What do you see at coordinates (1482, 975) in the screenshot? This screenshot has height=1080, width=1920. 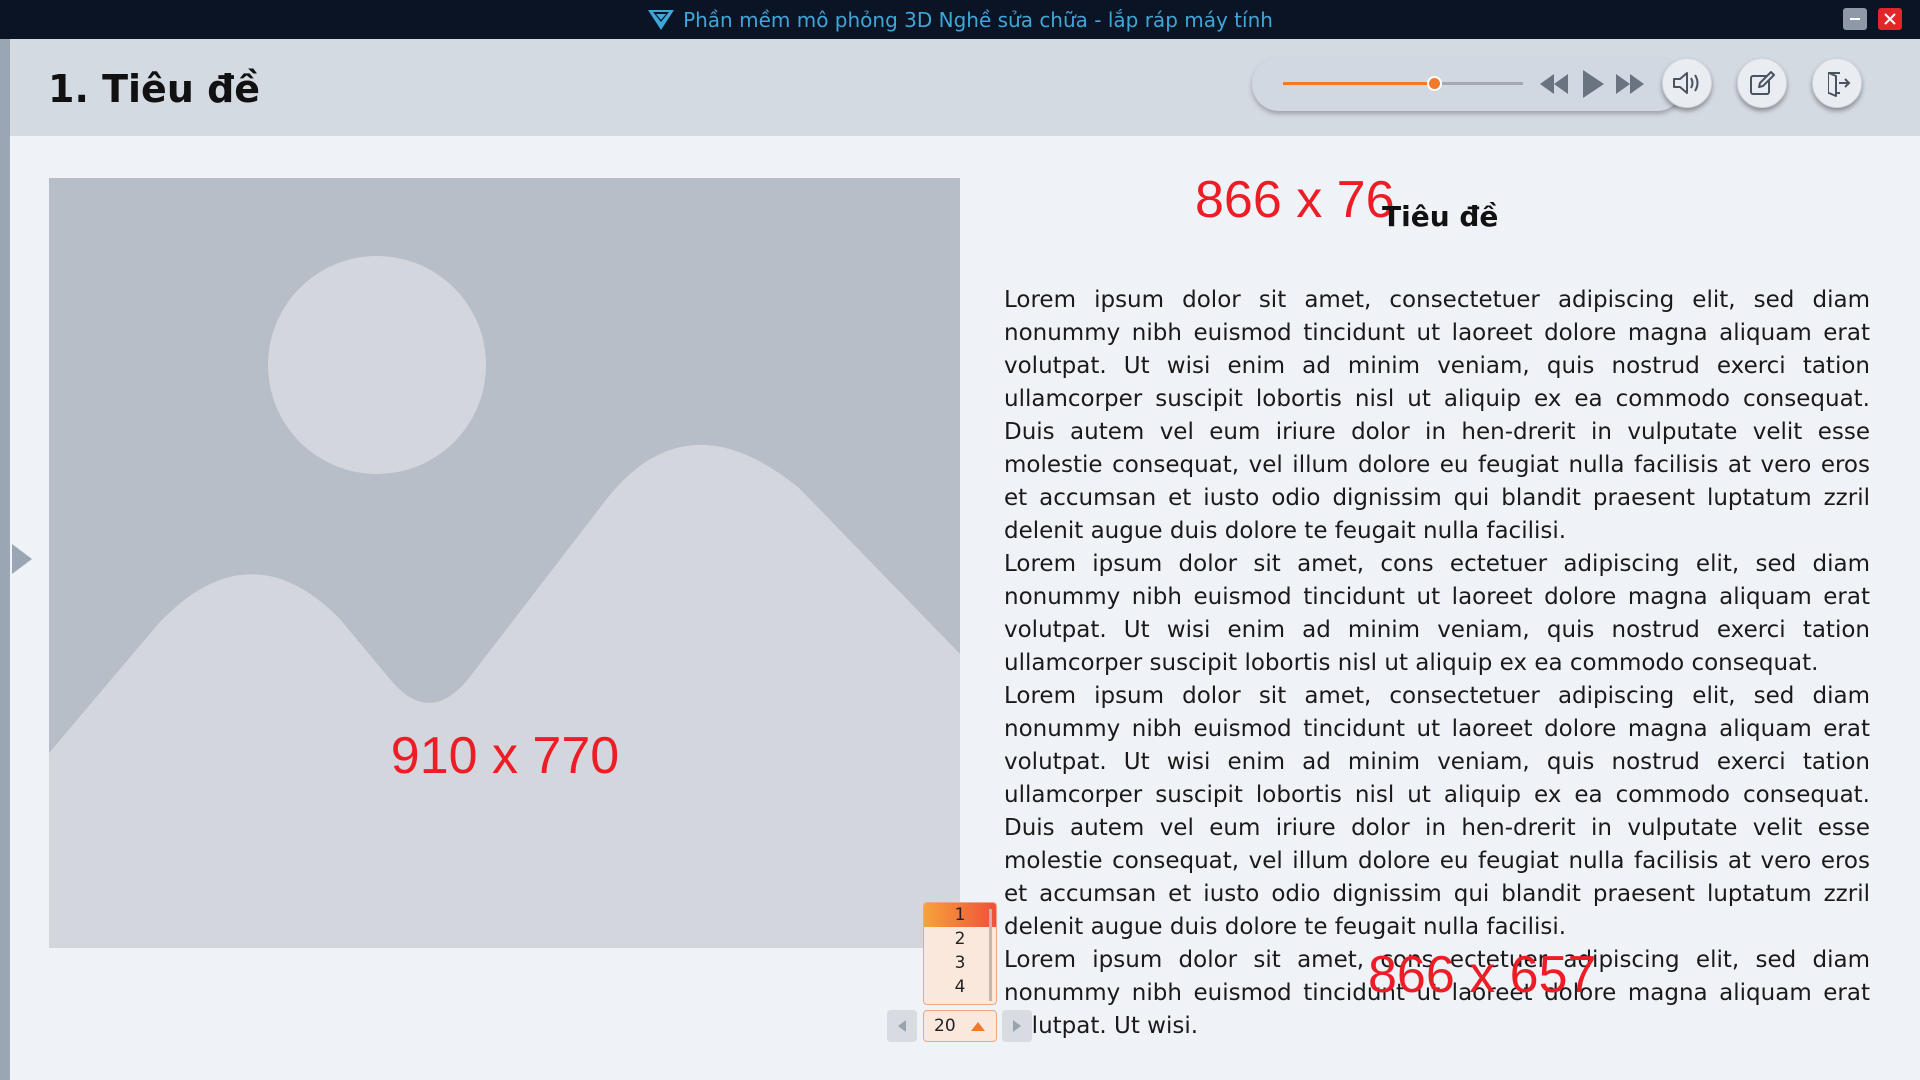 I see `text-size-label: 866 x 657` at bounding box center [1482, 975].